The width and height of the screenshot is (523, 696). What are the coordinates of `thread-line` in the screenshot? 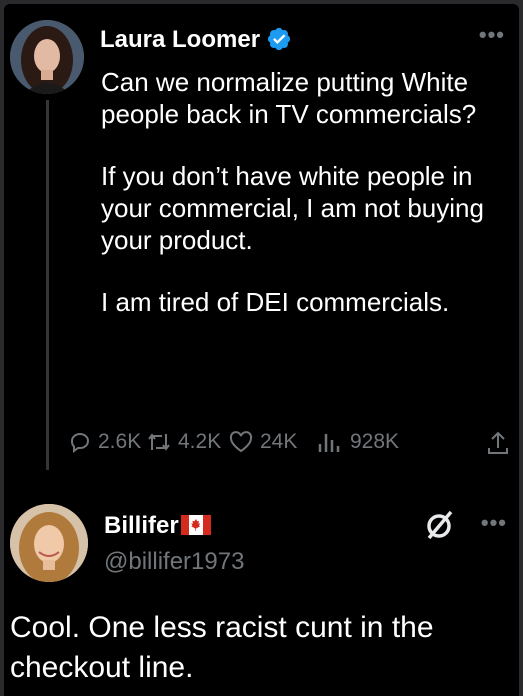 It's located at (47, 285).